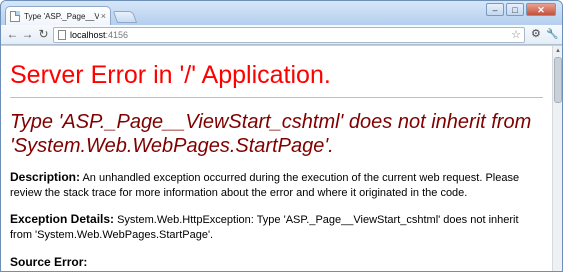 Image resolution: width=563 pixels, height=272 pixels. What do you see at coordinates (88, 35) in the screenshot?
I see `url-host: localhost` at bounding box center [88, 35].